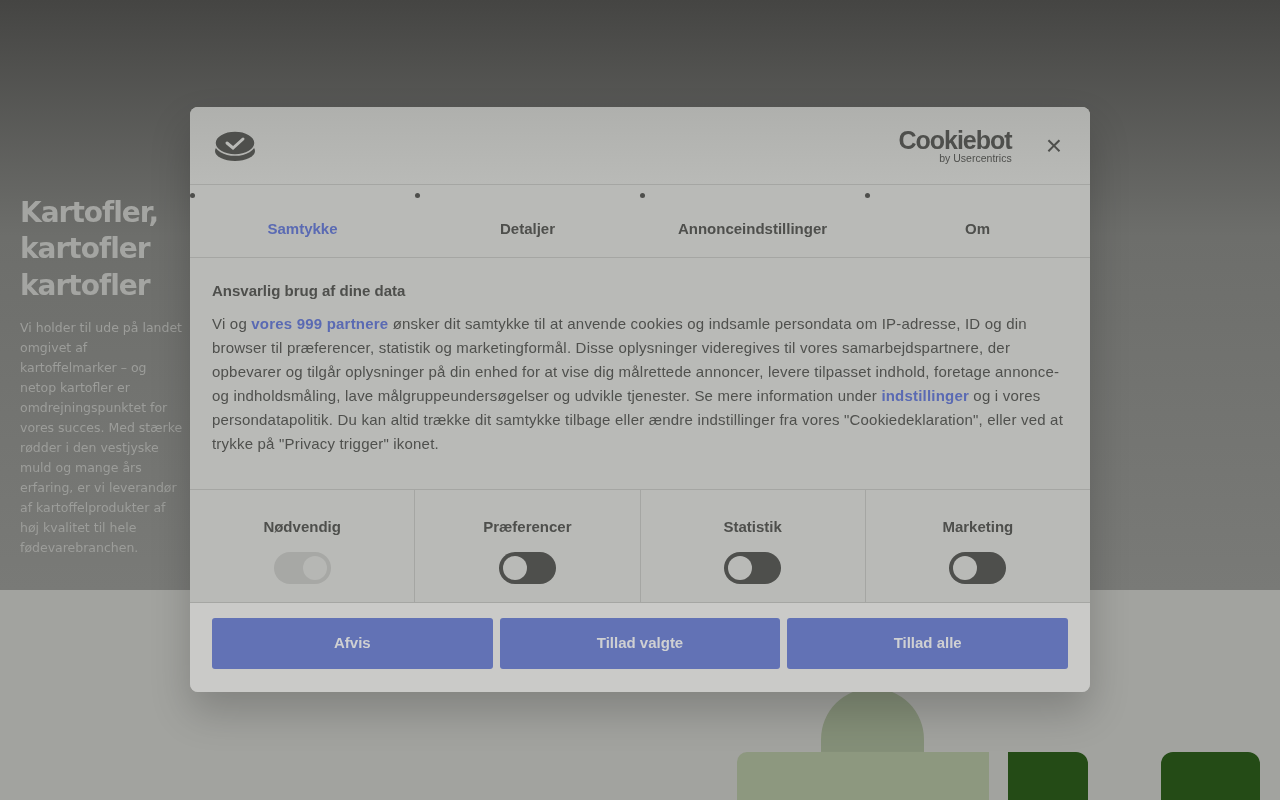 The height and width of the screenshot is (800, 1280). What do you see at coordinates (527, 527) in the screenshot?
I see `category-label: Præferencer` at bounding box center [527, 527].